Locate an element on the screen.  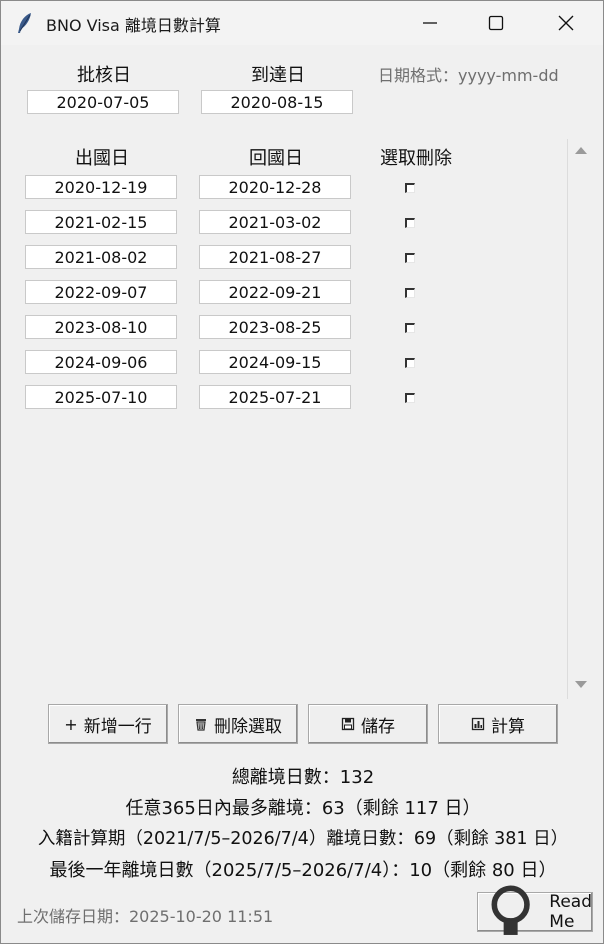
window-title: BNO Visa 離境日數計算 is located at coordinates (133, 25).